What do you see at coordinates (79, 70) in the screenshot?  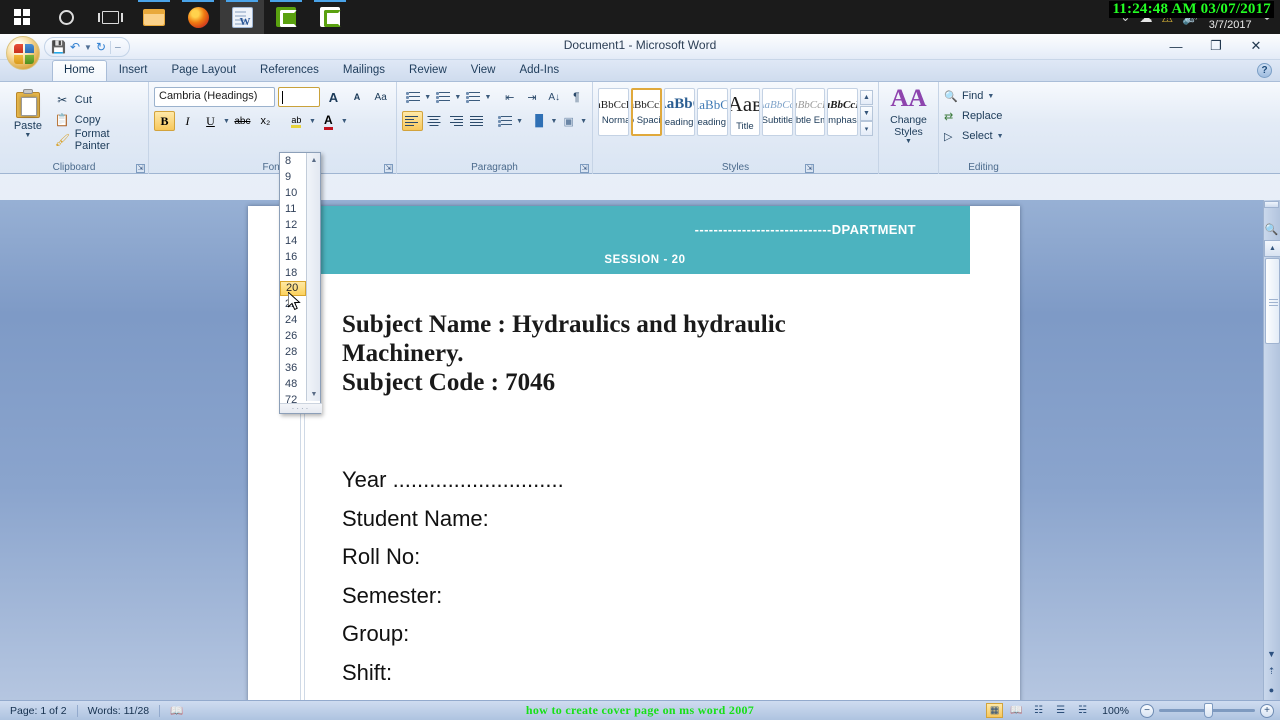 I see `tab-home: Home` at bounding box center [79, 70].